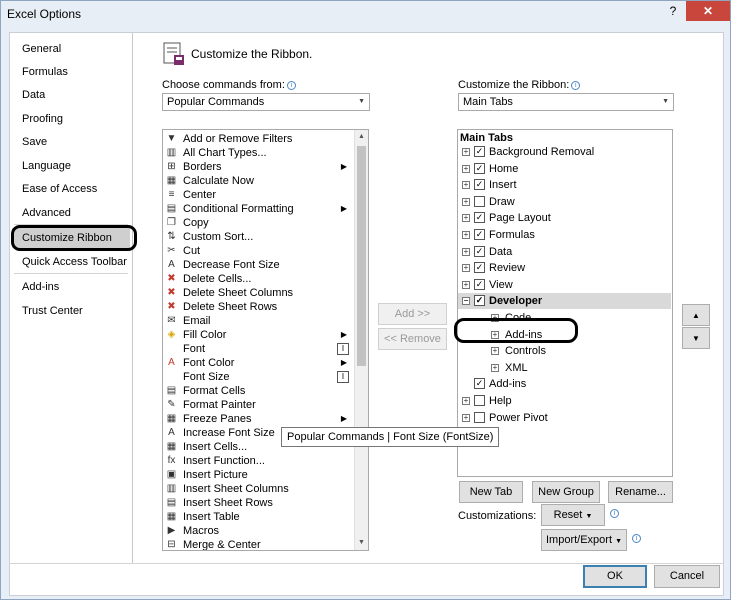  Describe the element at coordinates (257, 181) in the screenshot. I see `command-item: ▦ Calculate Now` at that location.